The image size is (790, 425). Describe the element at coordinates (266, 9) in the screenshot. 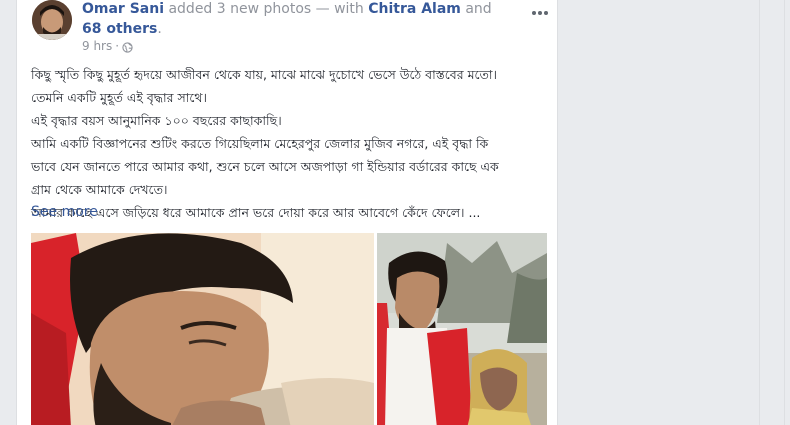

I see `post-action-text: added 3 new photos — with` at that location.